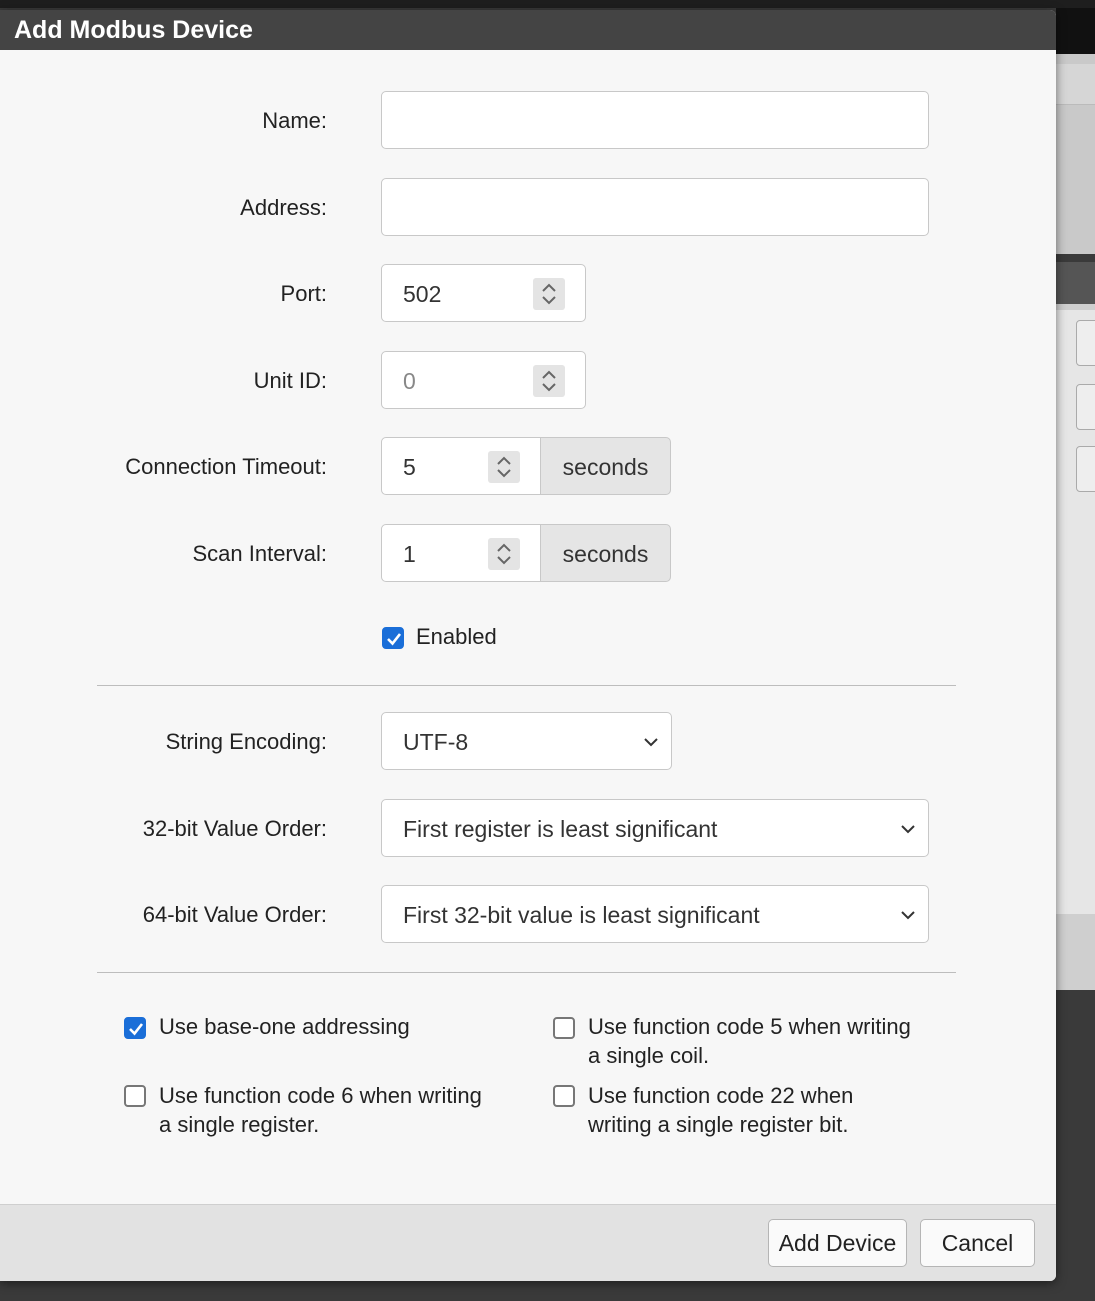 The image size is (1095, 1301). Describe the element at coordinates (560, 829) in the screenshot. I see `order-32-value: First register is least significant` at that location.